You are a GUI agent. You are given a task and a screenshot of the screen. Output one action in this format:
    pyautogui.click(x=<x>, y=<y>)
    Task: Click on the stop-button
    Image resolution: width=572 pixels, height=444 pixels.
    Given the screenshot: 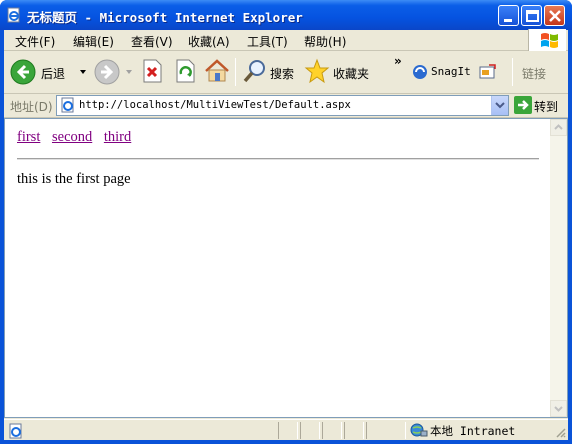 What is the action you would take?
    pyautogui.click(x=153, y=72)
    